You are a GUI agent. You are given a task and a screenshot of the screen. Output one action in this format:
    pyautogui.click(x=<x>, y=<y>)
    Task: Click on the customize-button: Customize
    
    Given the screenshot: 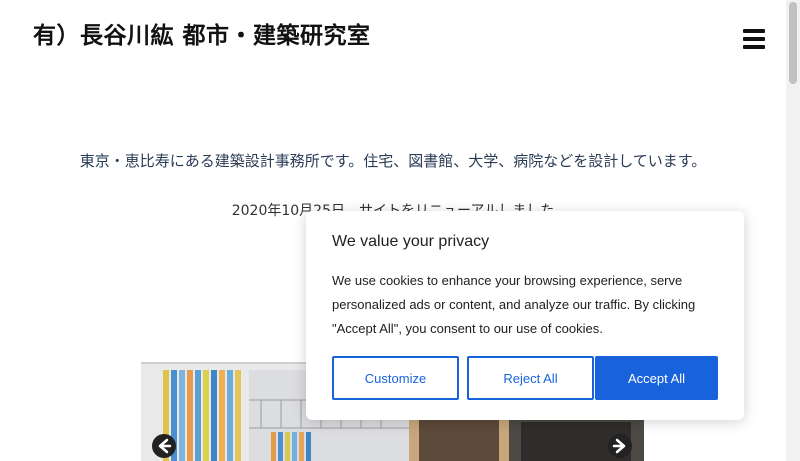 What is the action you would take?
    pyautogui.click(x=395, y=378)
    